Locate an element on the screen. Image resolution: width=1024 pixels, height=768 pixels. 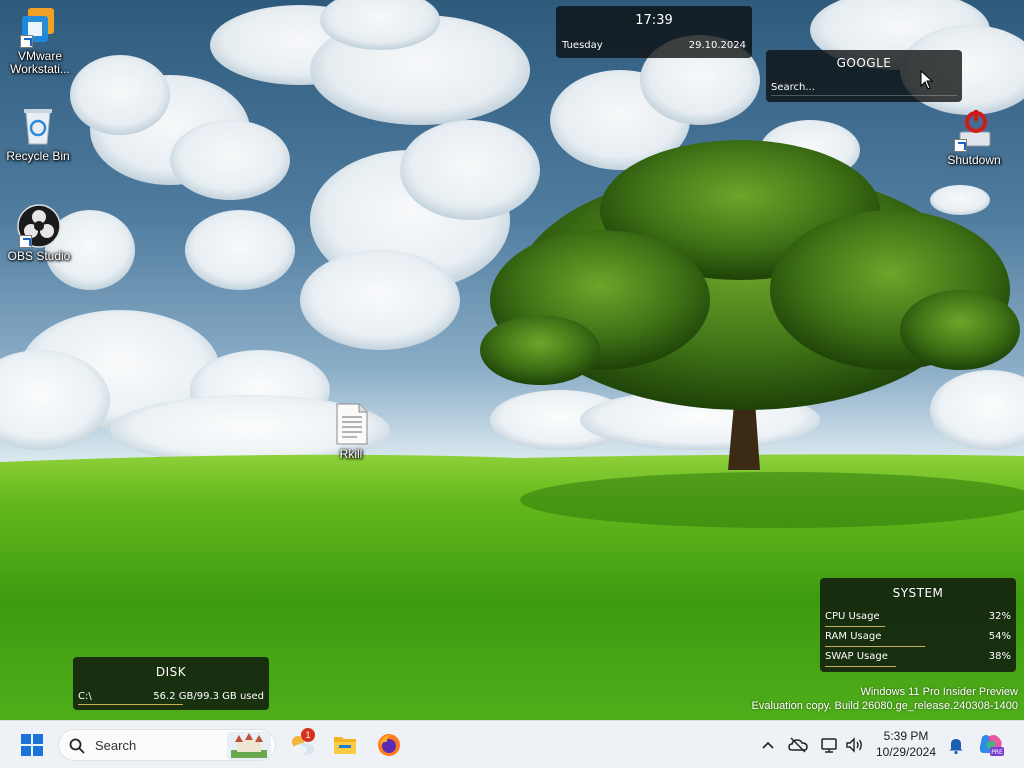
text-file-icon is located at coordinates (351, 424).